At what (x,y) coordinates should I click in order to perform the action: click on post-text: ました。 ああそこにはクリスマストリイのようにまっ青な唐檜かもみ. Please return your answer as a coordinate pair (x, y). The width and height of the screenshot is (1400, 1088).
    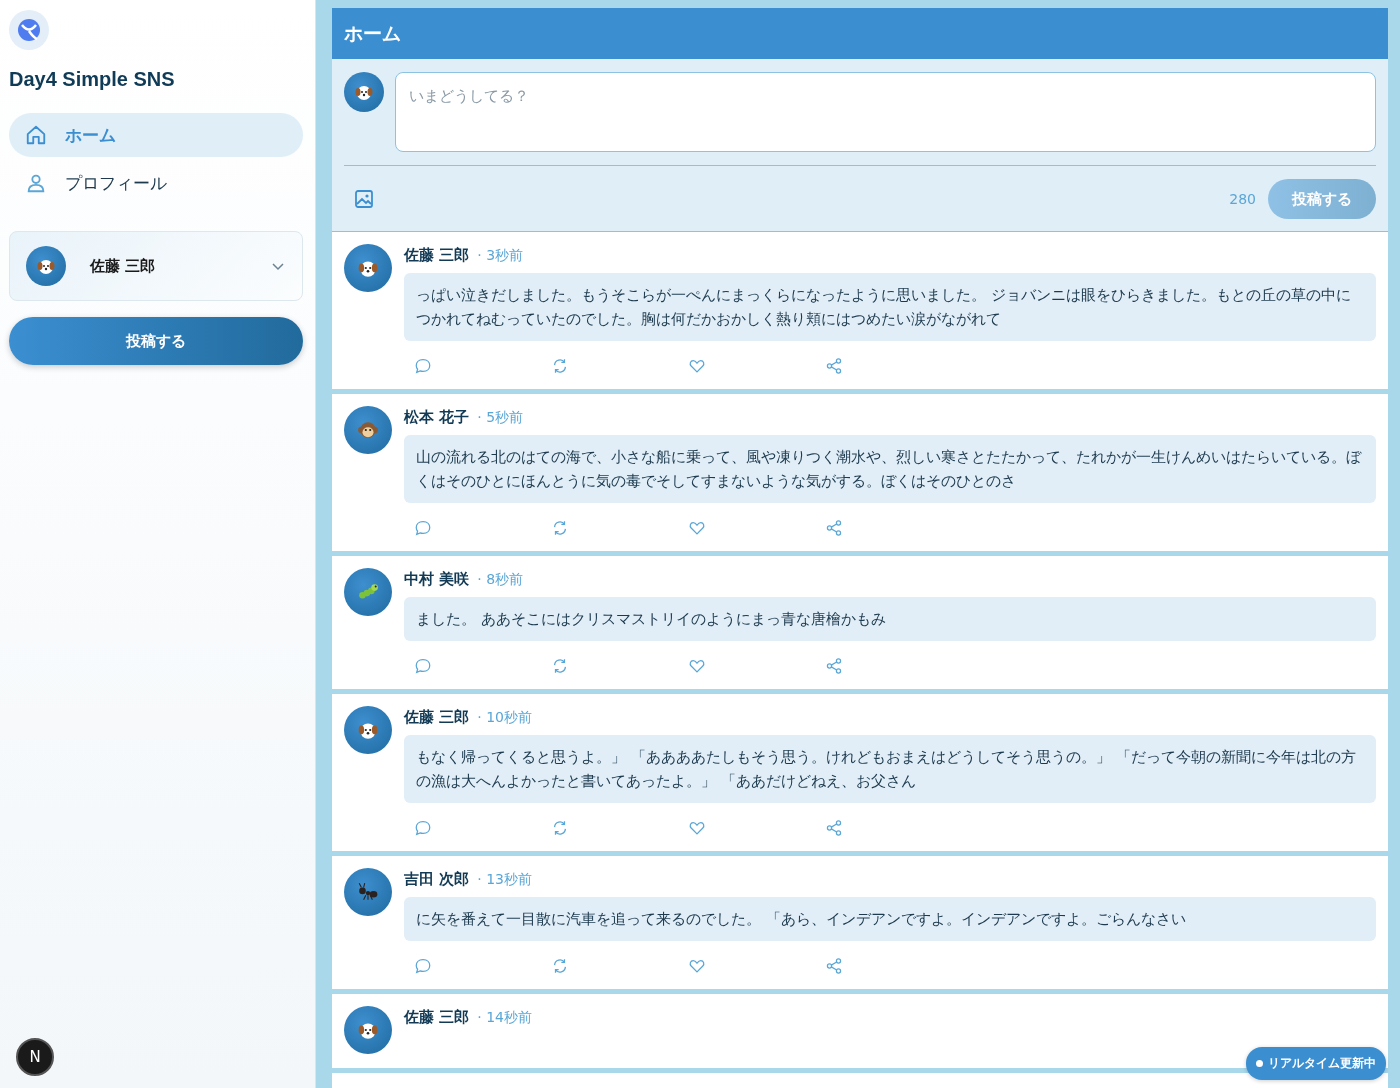
    Looking at the image, I should click on (890, 619).